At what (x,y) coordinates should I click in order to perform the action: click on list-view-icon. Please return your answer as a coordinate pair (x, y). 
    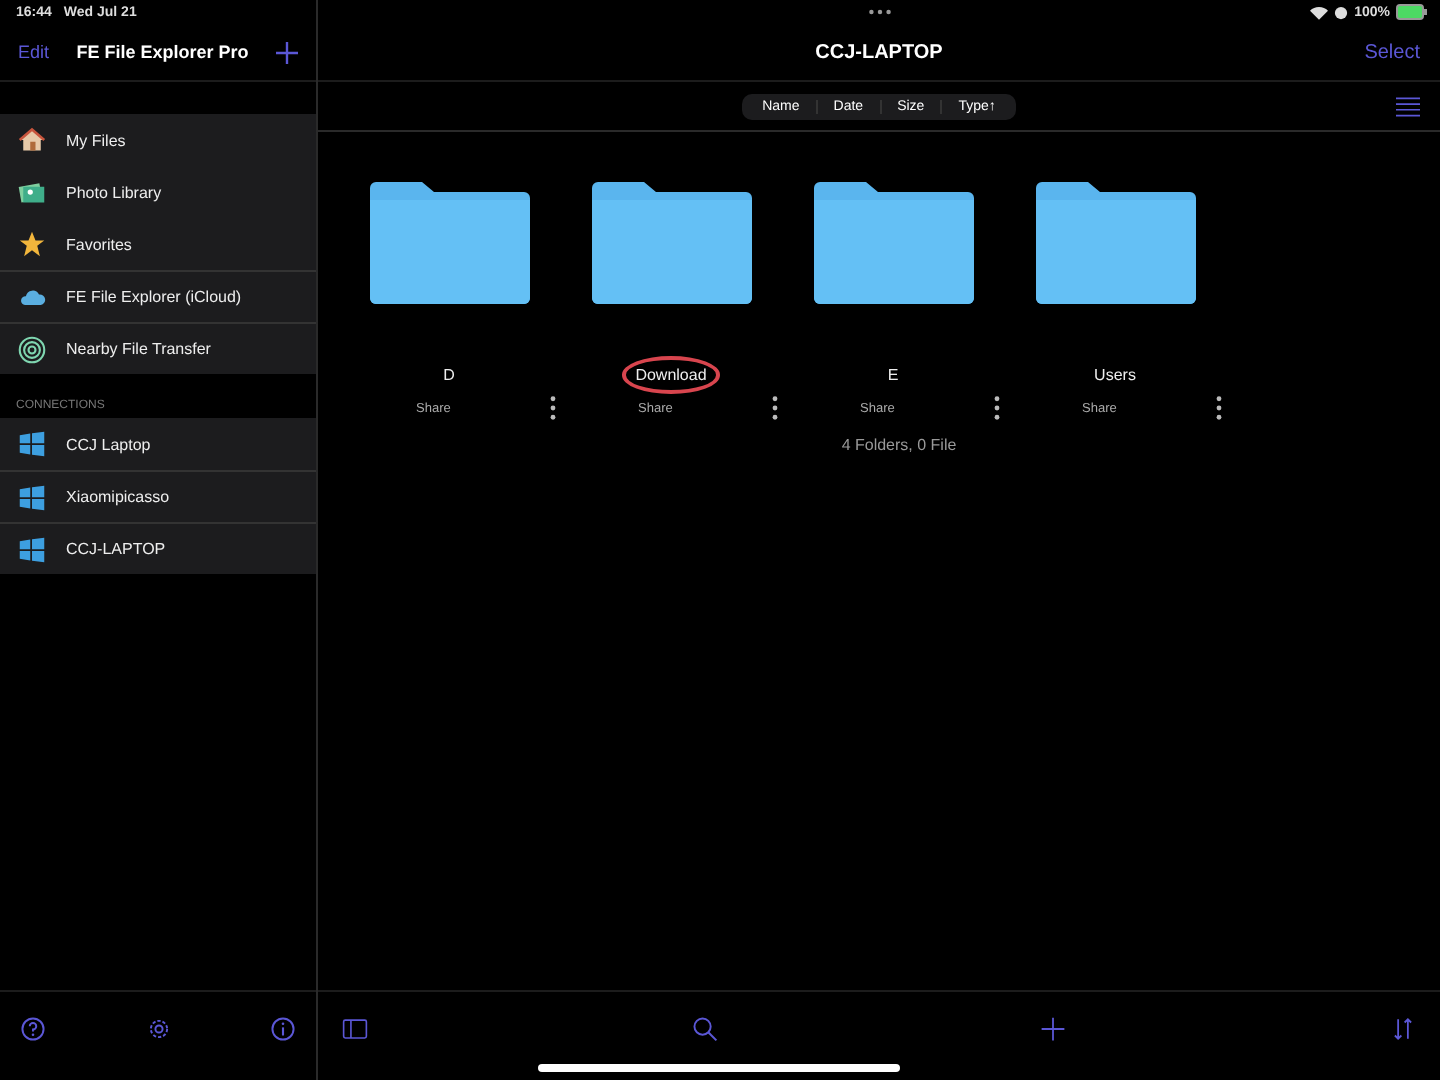
    Looking at the image, I should click on (1408, 106).